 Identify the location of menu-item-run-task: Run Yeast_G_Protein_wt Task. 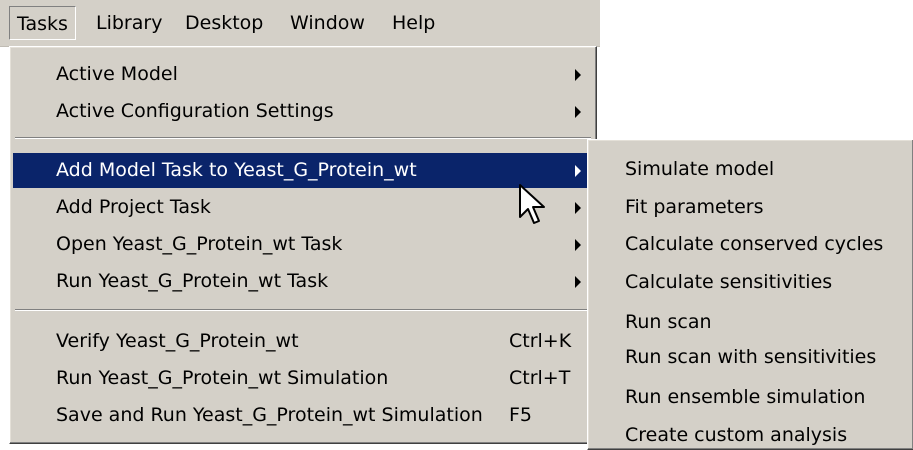
(303, 281).